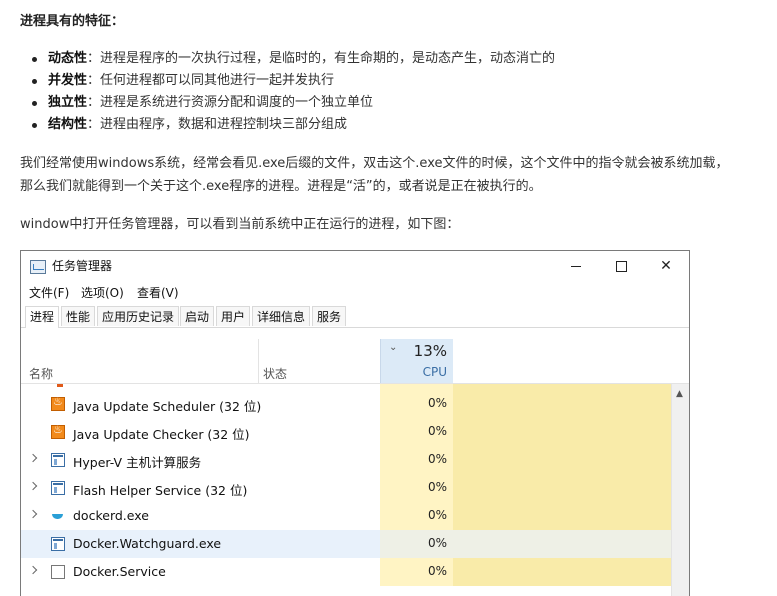 The image size is (777, 596). I want to click on close-button: ✕, so click(666, 266).